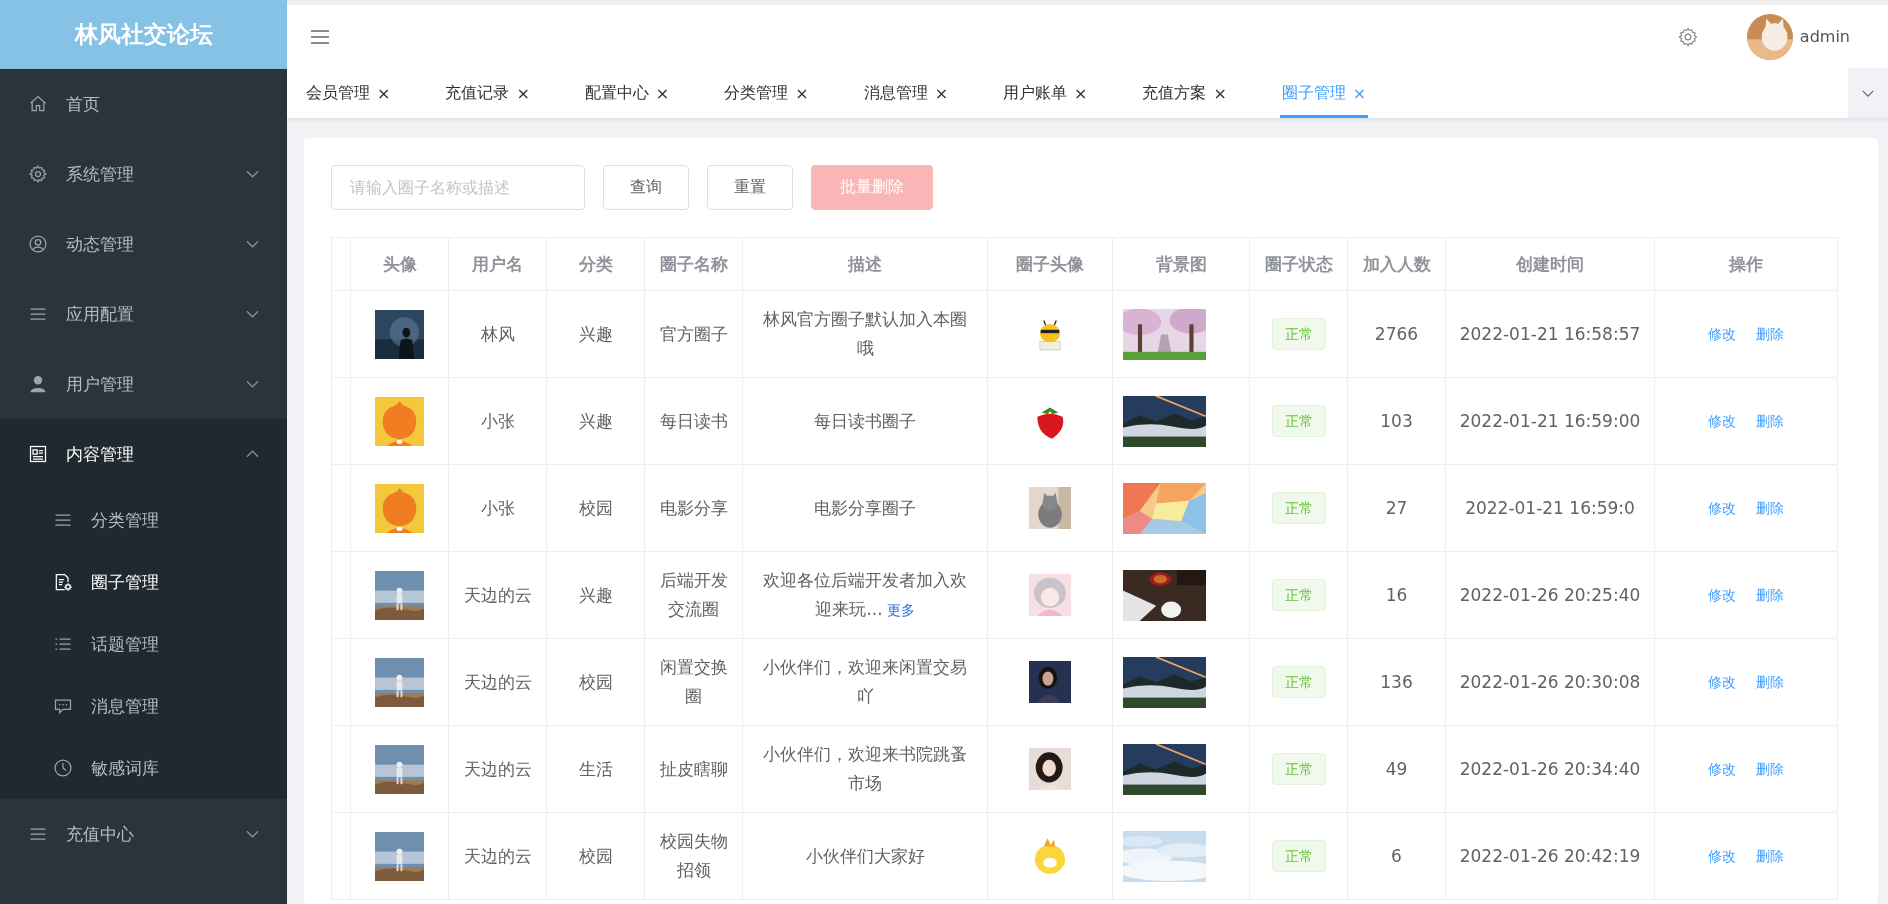 The width and height of the screenshot is (1888, 904). What do you see at coordinates (1550, 420) in the screenshot?
I see `table-cell: 2022-01-21 16:59:00` at bounding box center [1550, 420].